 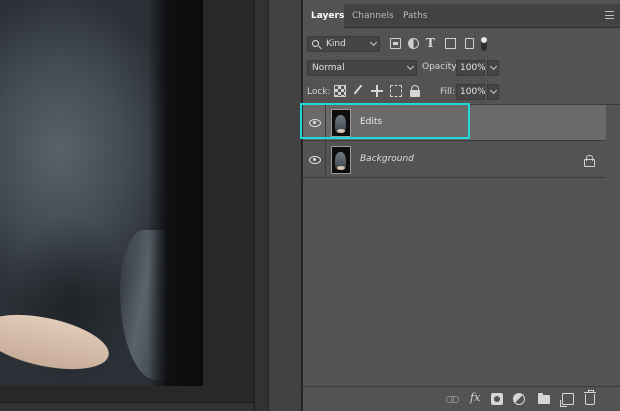 I want to click on delete-layer-icon, so click(x=590, y=397).